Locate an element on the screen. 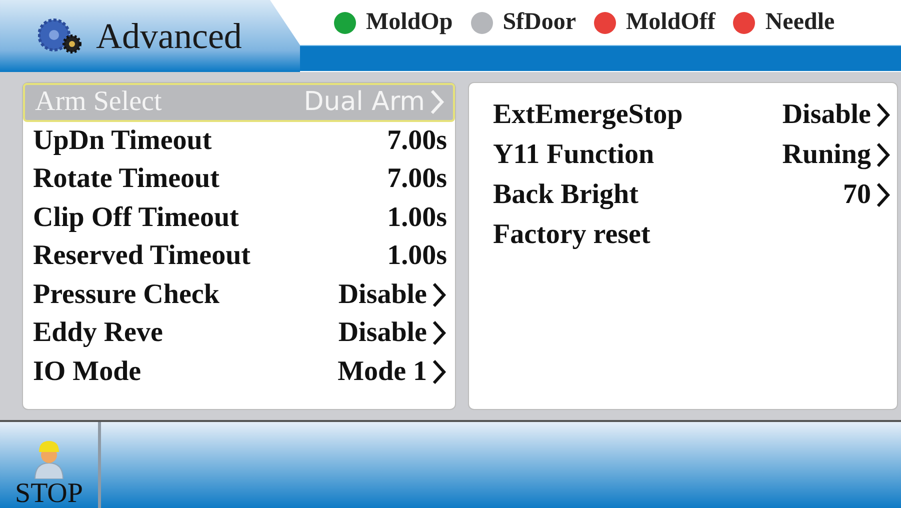  setting-label: IO Mode is located at coordinates (87, 372).